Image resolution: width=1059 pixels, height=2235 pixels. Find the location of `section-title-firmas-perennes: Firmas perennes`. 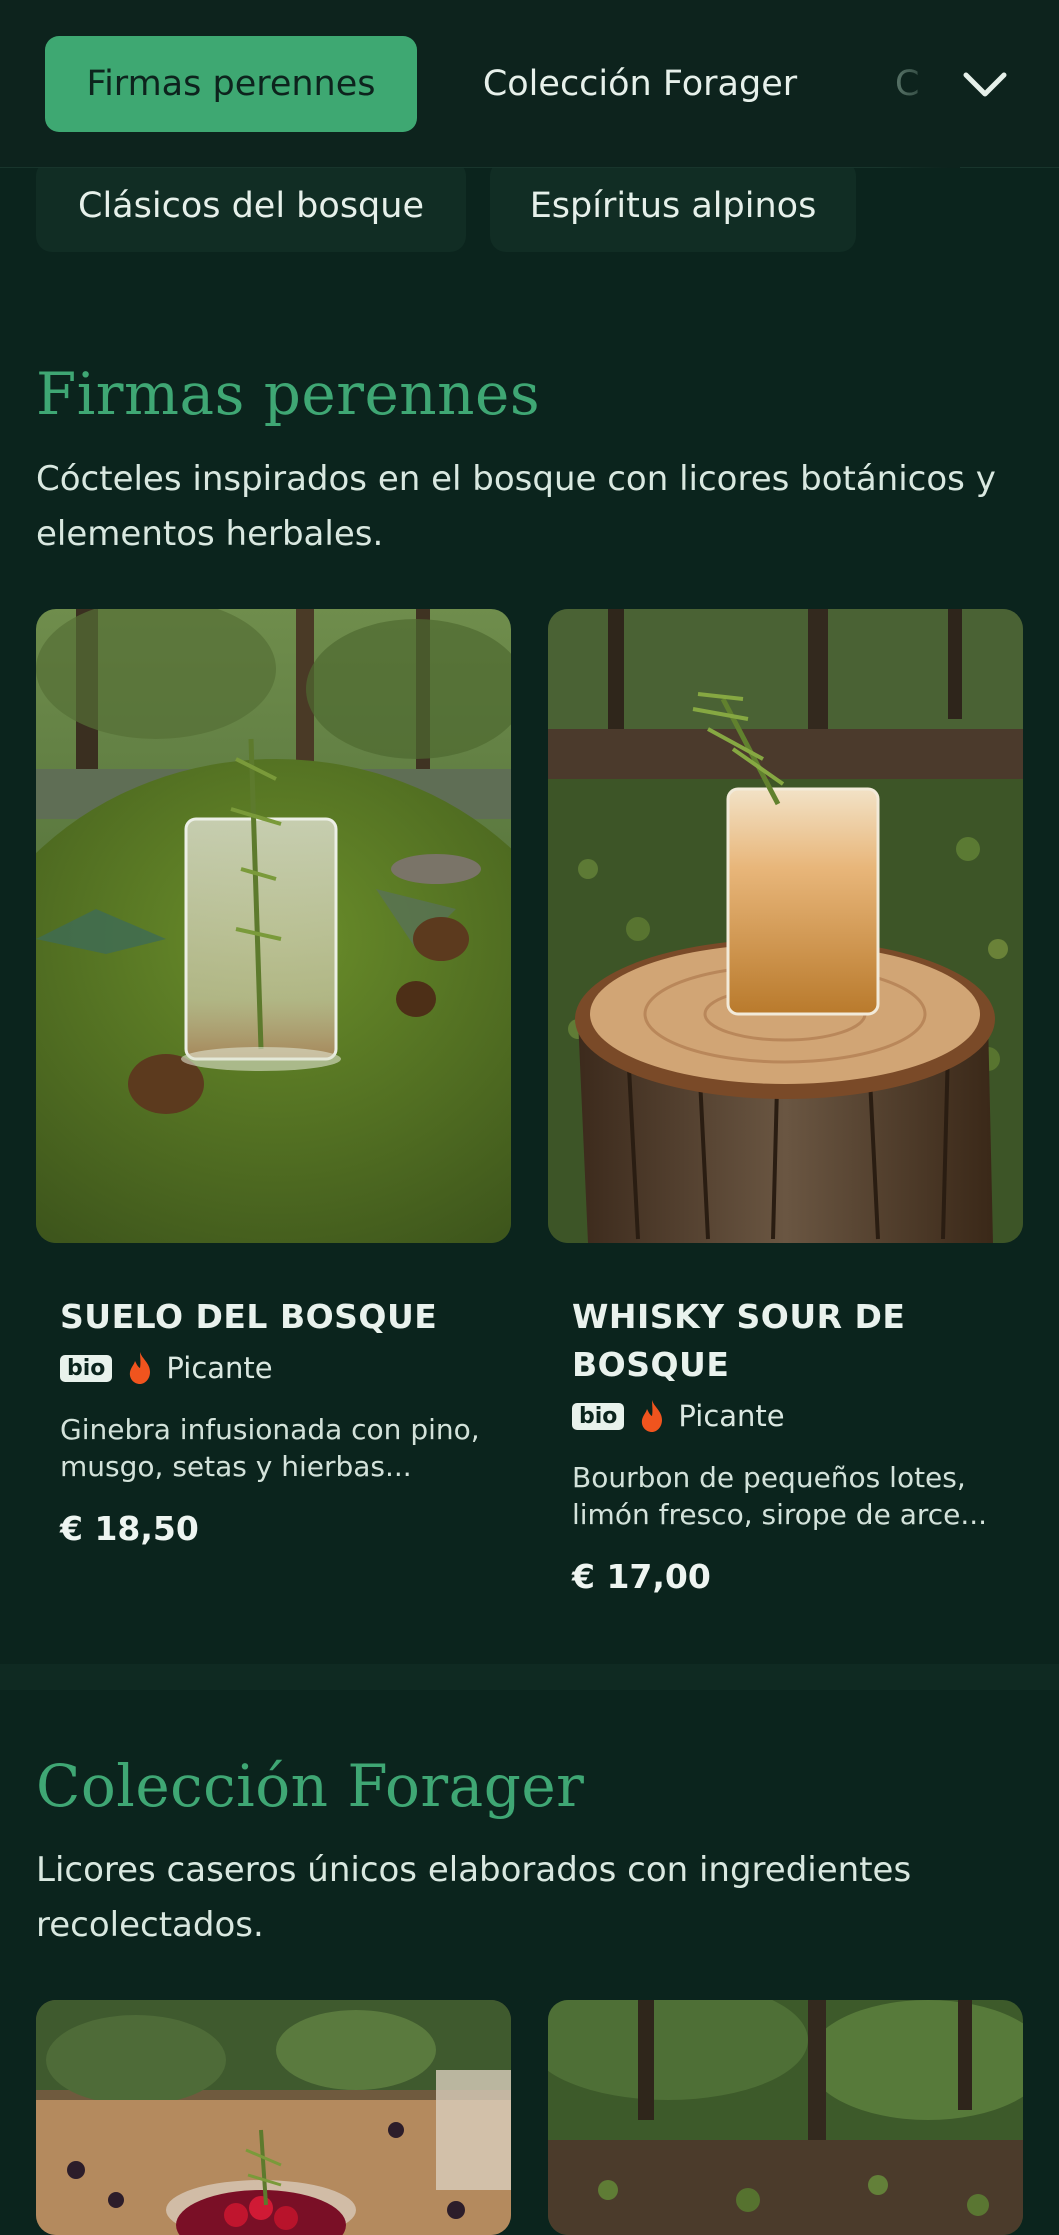

section-title-firmas-perennes: Firmas perennes is located at coordinates (288, 394).